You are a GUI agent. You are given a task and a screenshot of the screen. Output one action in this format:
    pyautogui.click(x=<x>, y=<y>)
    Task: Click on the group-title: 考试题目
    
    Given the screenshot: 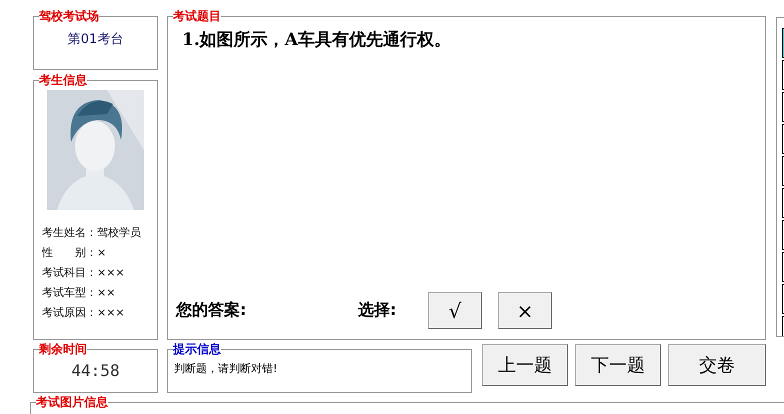 What is the action you would take?
    pyautogui.click(x=197, y=16)
    